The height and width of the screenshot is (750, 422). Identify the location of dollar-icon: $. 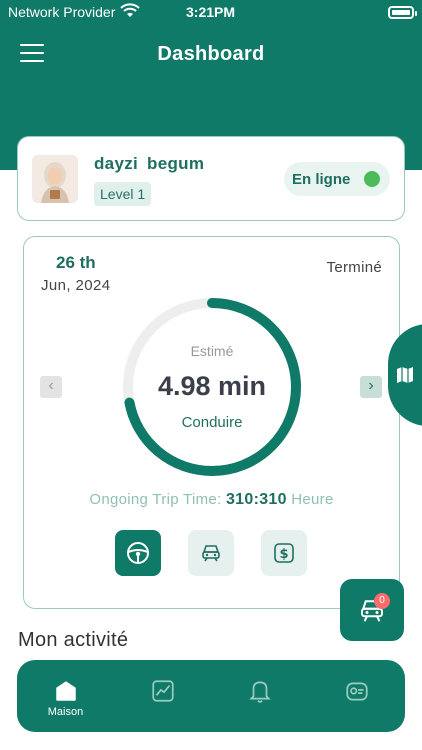
(284, 553).